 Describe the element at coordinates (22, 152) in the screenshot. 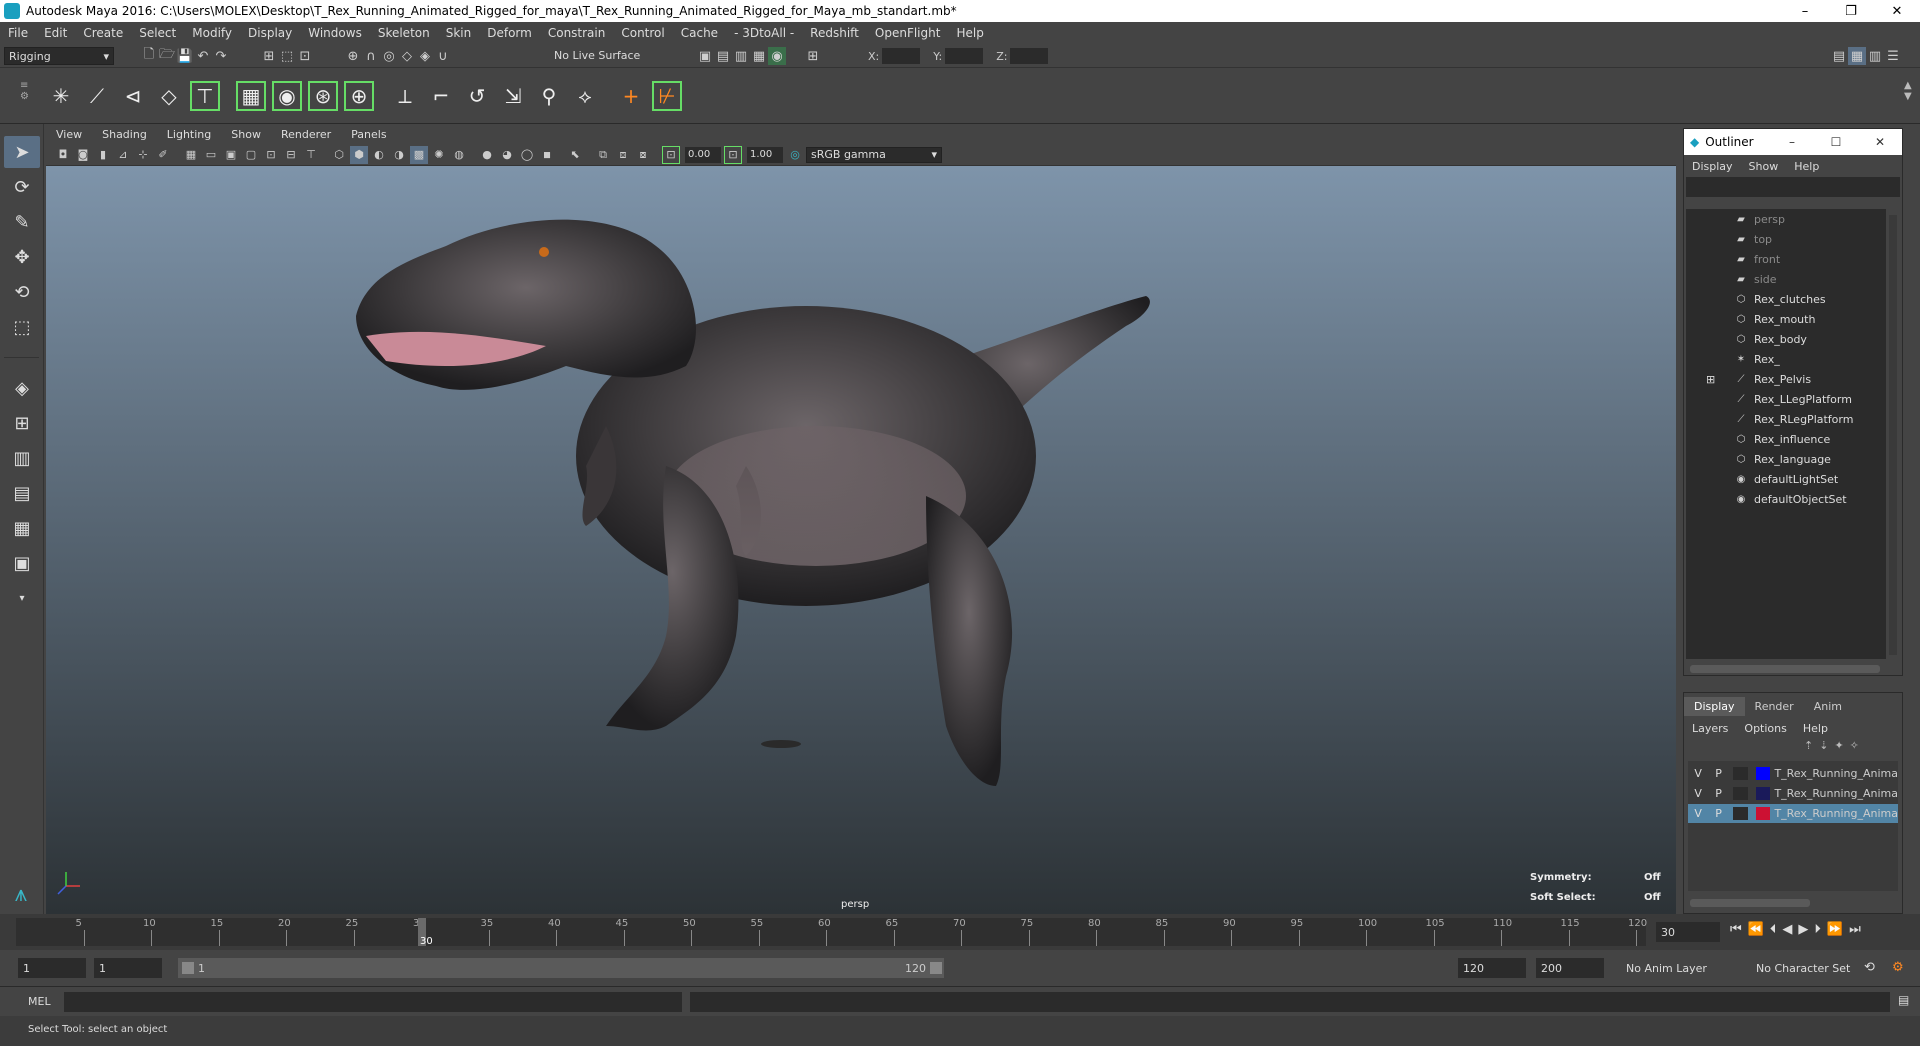

I see `select-tool-icon: ➤` at that location.